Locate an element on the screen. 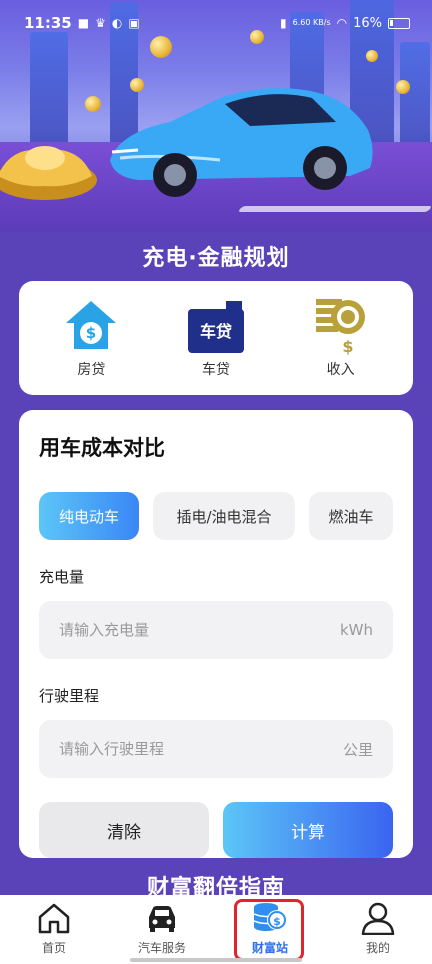  quick-link-label: 车贷 is located at coordinates (215, 370).